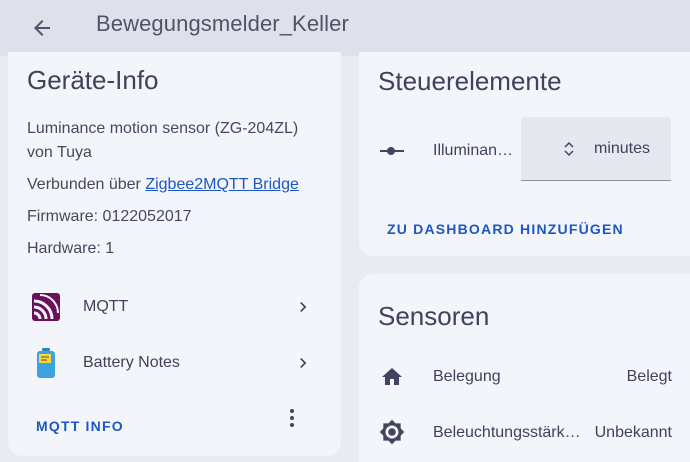  I want to click on illuminance-number-input: minutes, so click(596, 149).